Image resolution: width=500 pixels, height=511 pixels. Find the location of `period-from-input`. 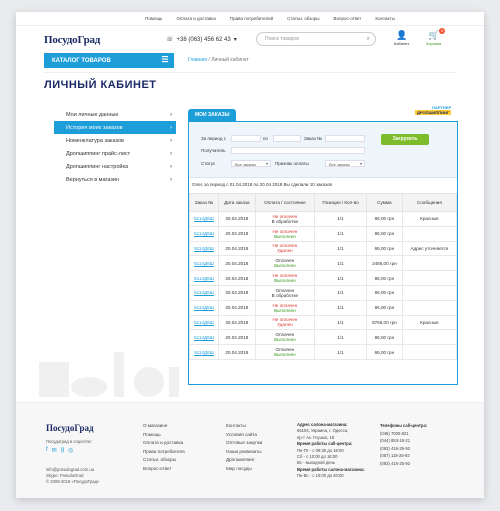

period-from-input is located at coordinates (246, 138).